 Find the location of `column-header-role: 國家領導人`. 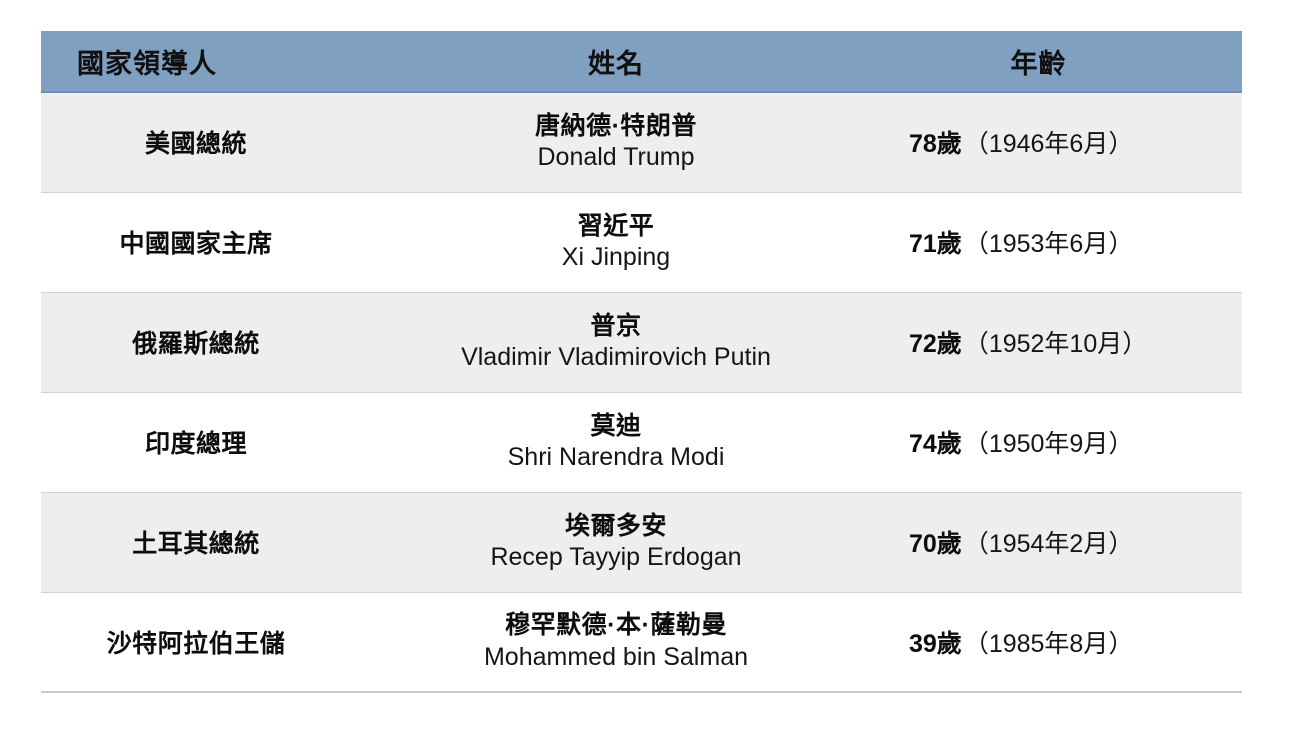

column-header-role: 國家領導人 is located at coordinates (196, 62).